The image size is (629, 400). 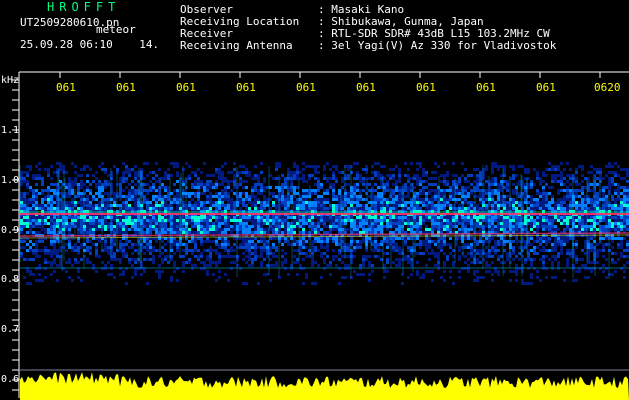 What do you see at coordinates (10, 279) in the screenshot?
I see `freq-tick: 0.8` at bounding box center [10, 279].